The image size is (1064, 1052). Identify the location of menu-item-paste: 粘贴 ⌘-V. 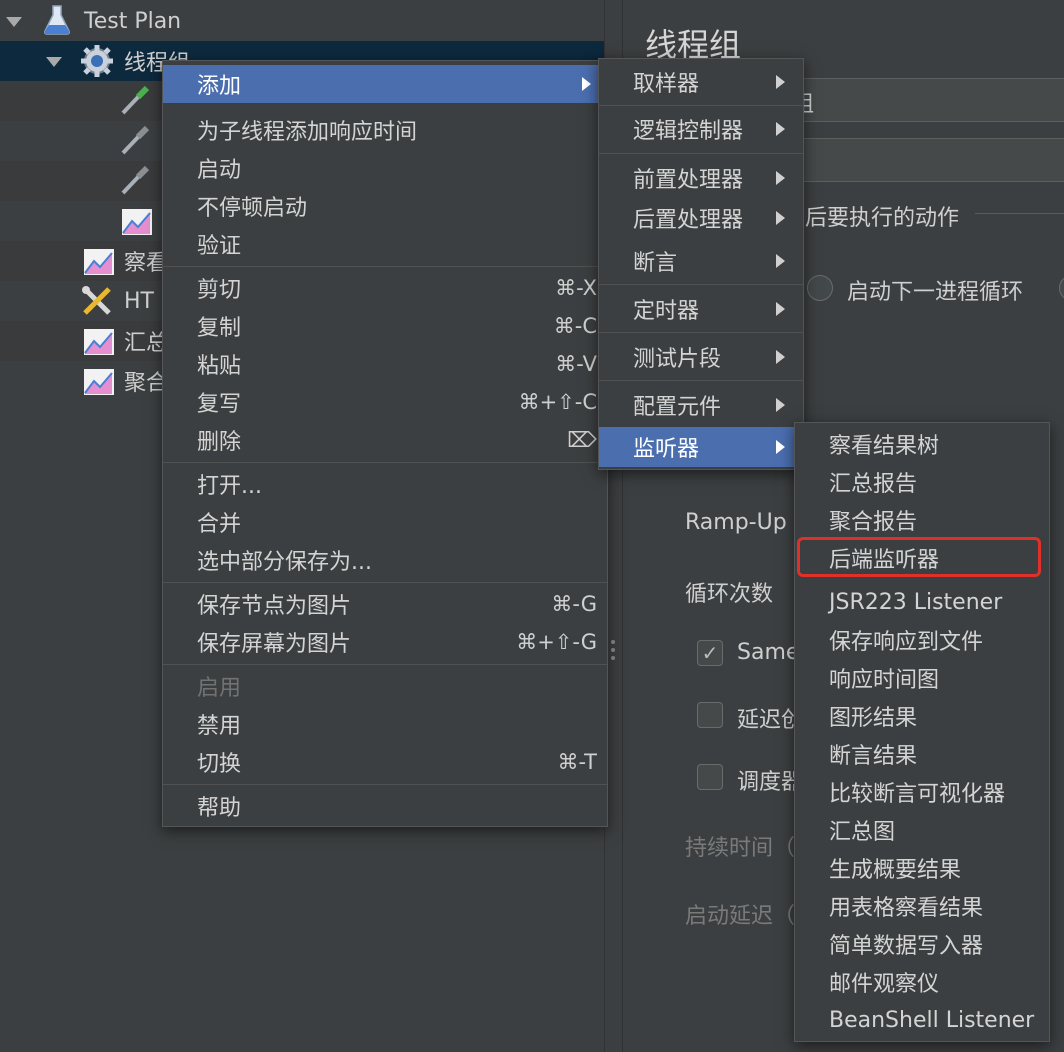
(385, 364).